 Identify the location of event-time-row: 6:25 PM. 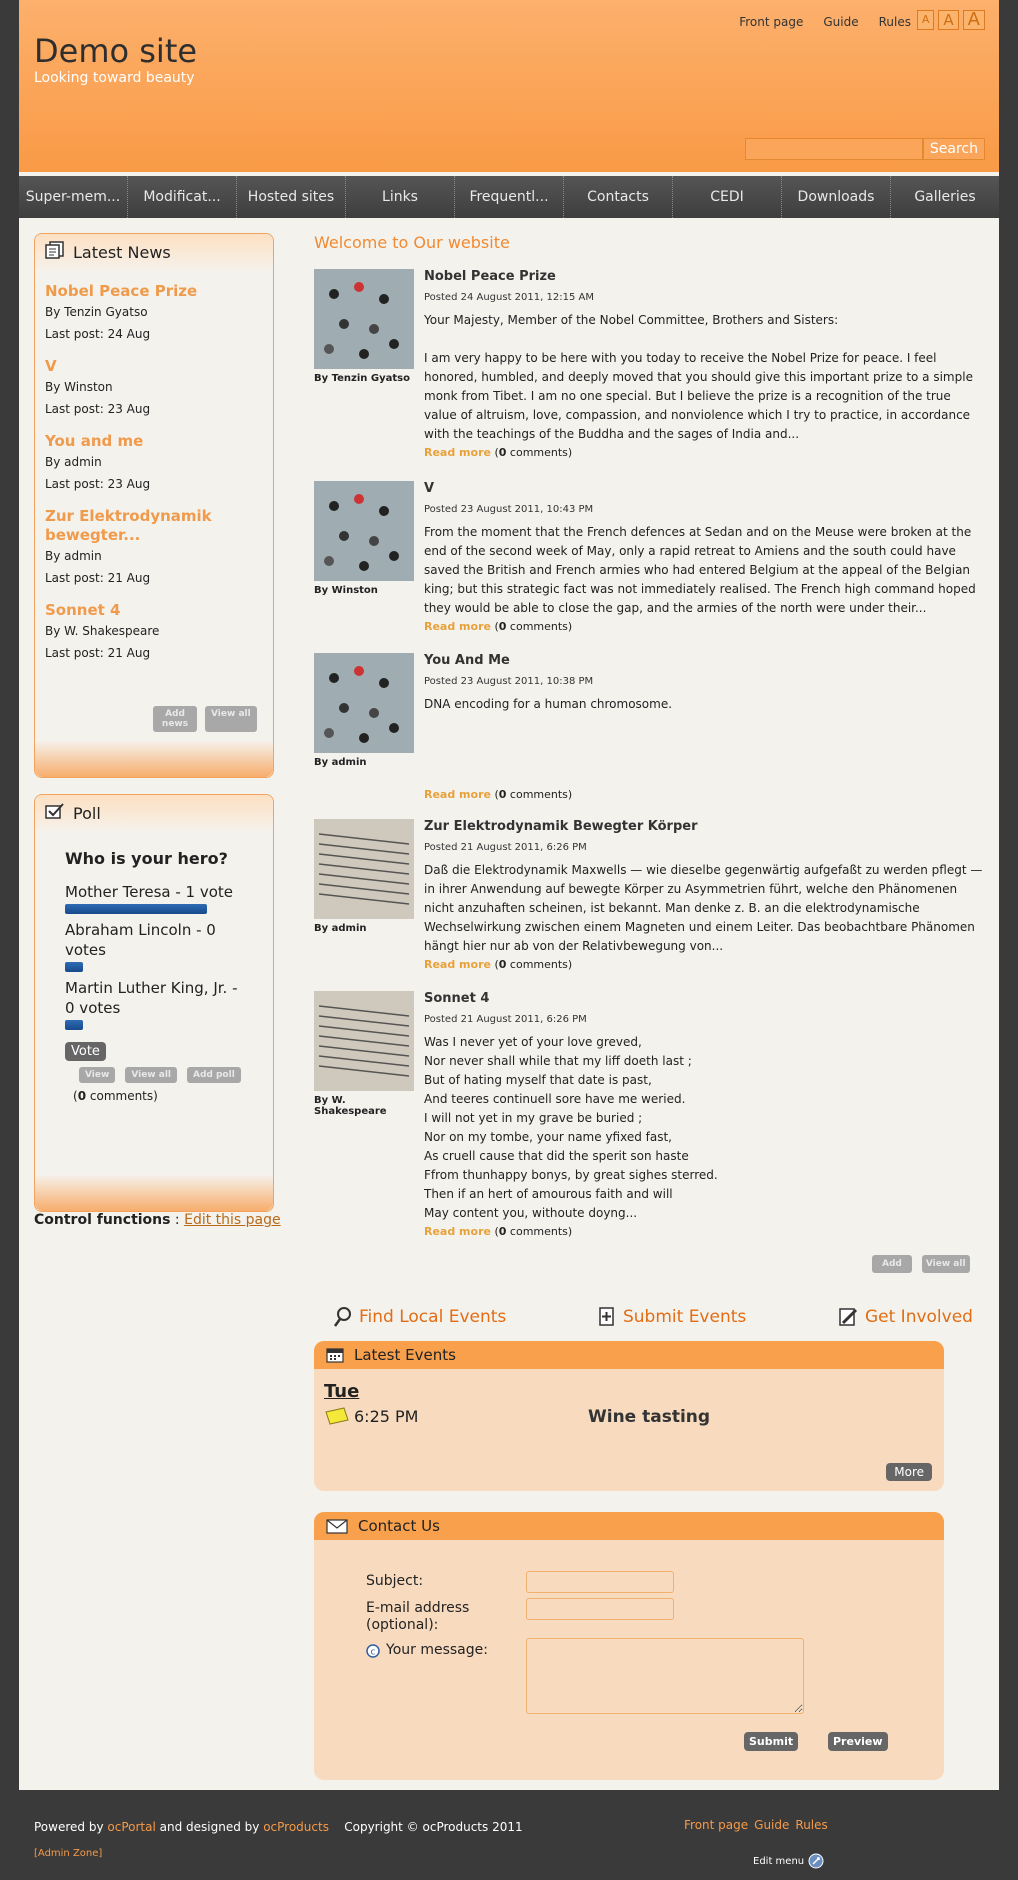
(371, 1416).